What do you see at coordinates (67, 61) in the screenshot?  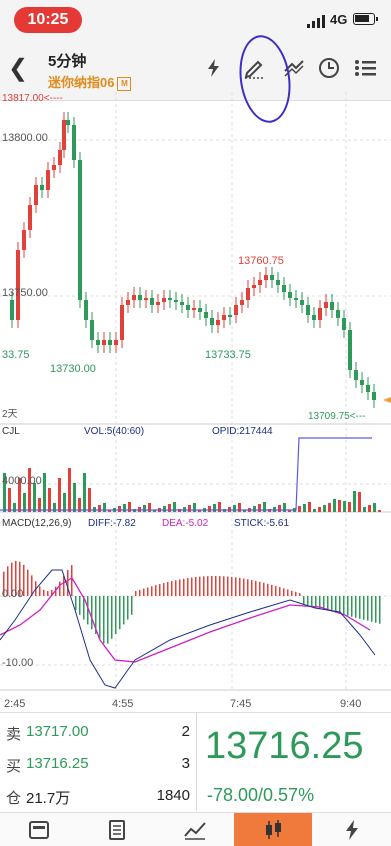 I see `page-title: 5分钟` at bounding box center [67, 61].